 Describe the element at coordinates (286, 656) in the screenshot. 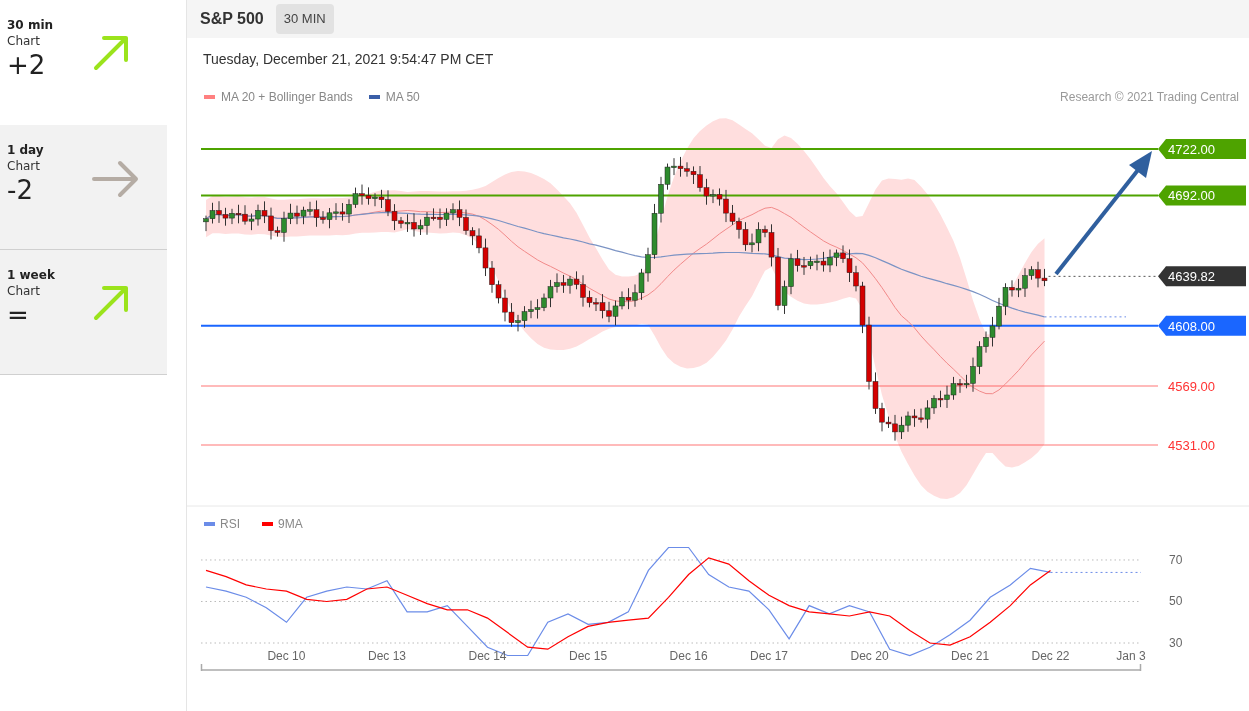

I see `x-tick-label: Dec 10` at that location.